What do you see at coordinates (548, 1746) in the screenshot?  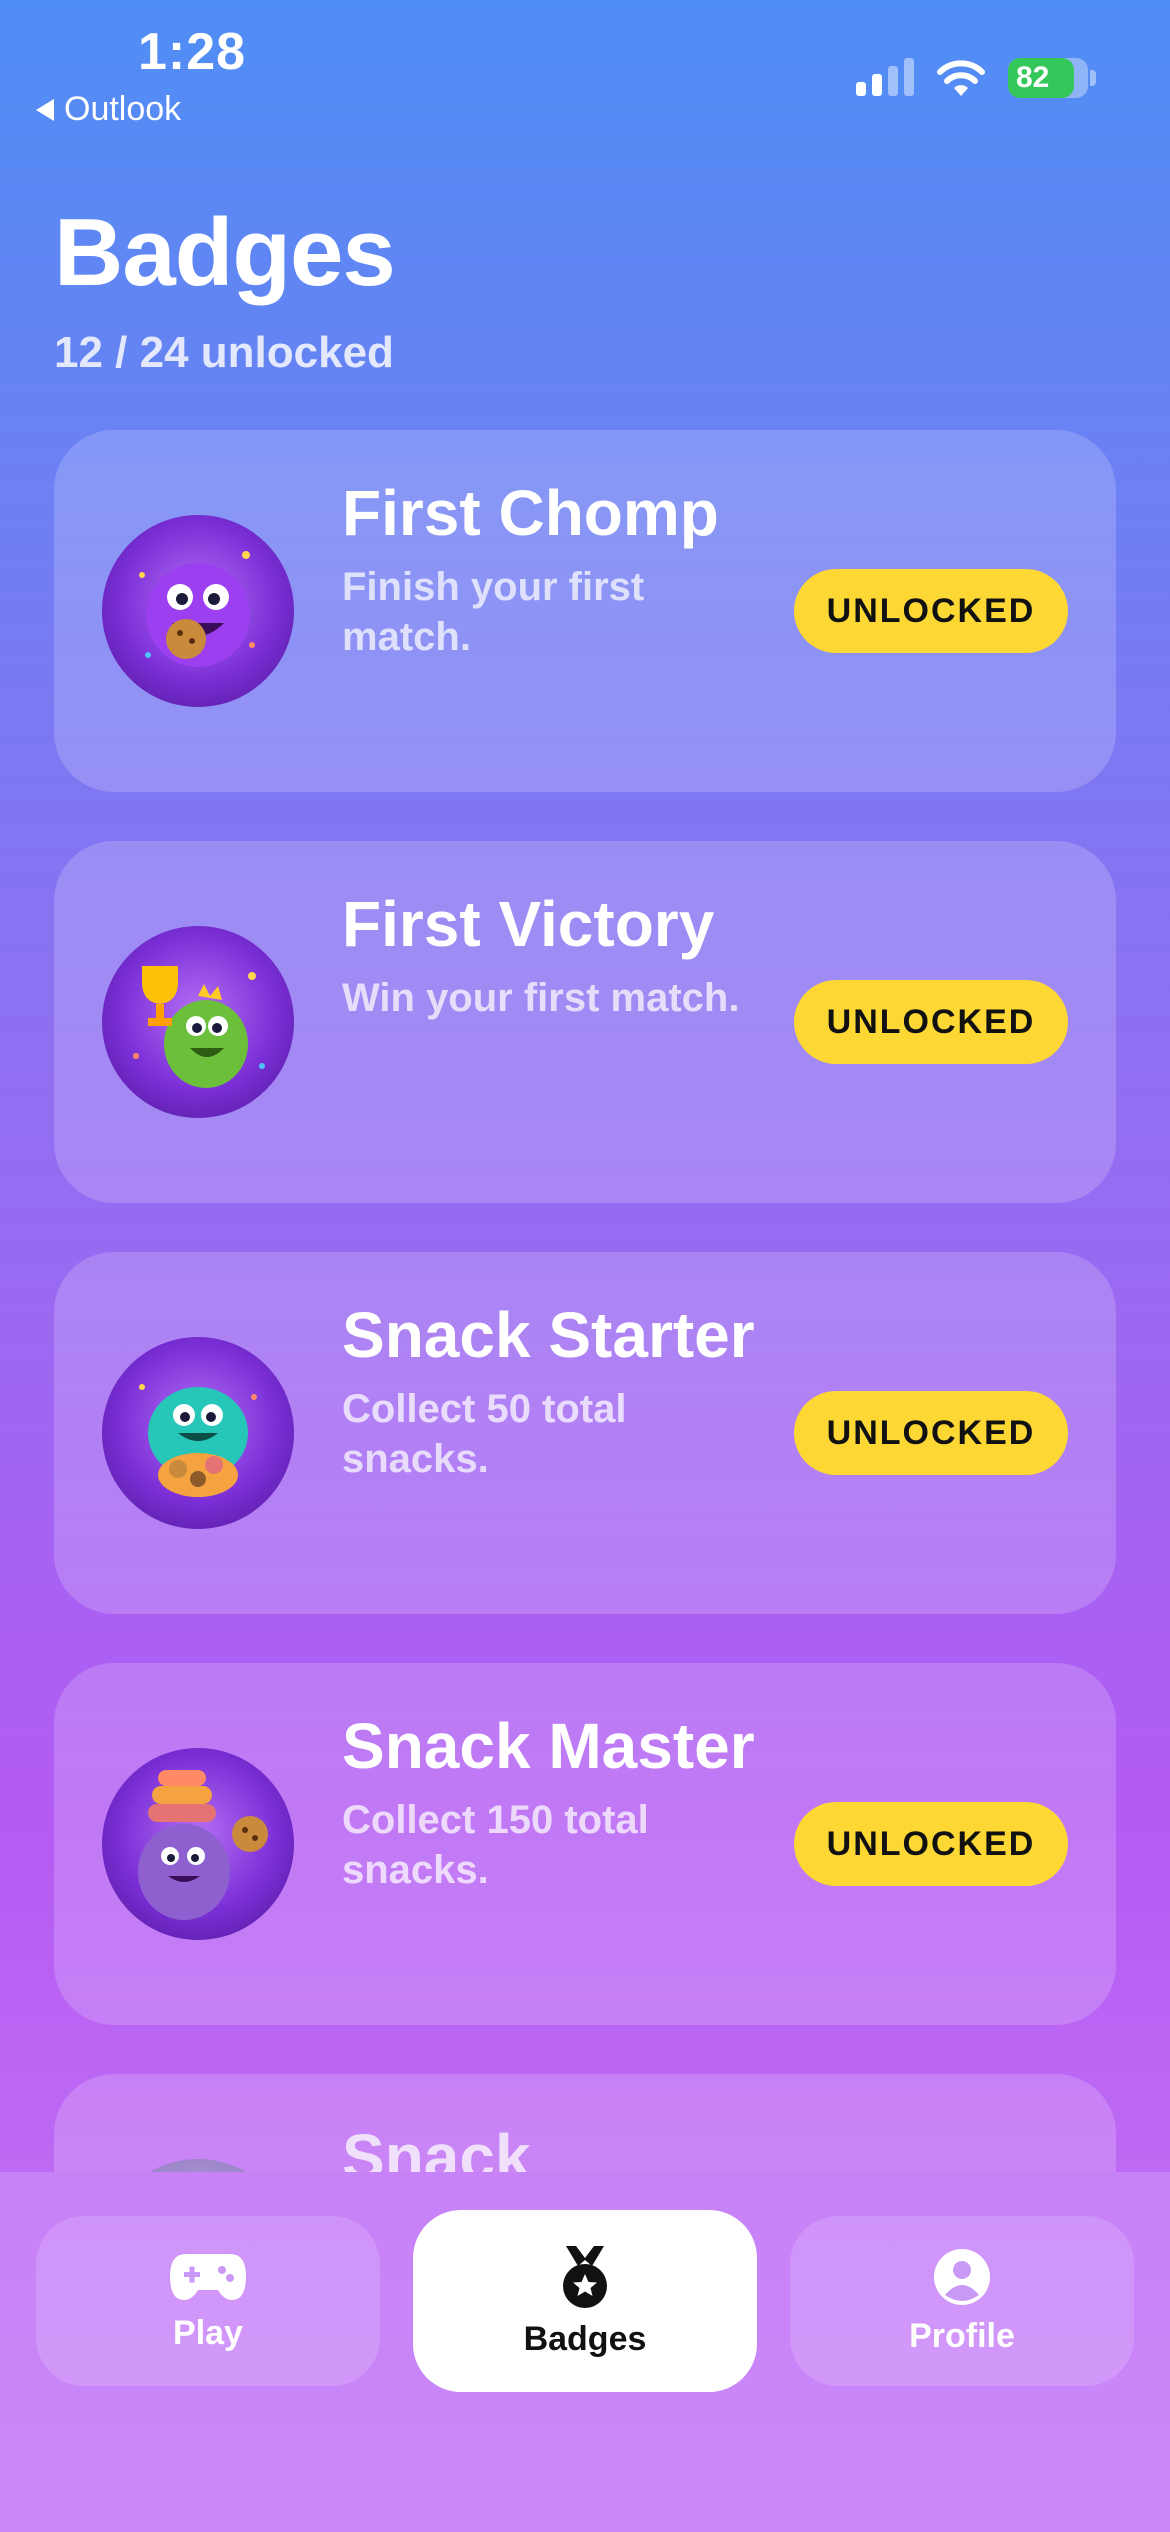 I see `badge-name: Snack Master` at bounding box center [548, 1746].